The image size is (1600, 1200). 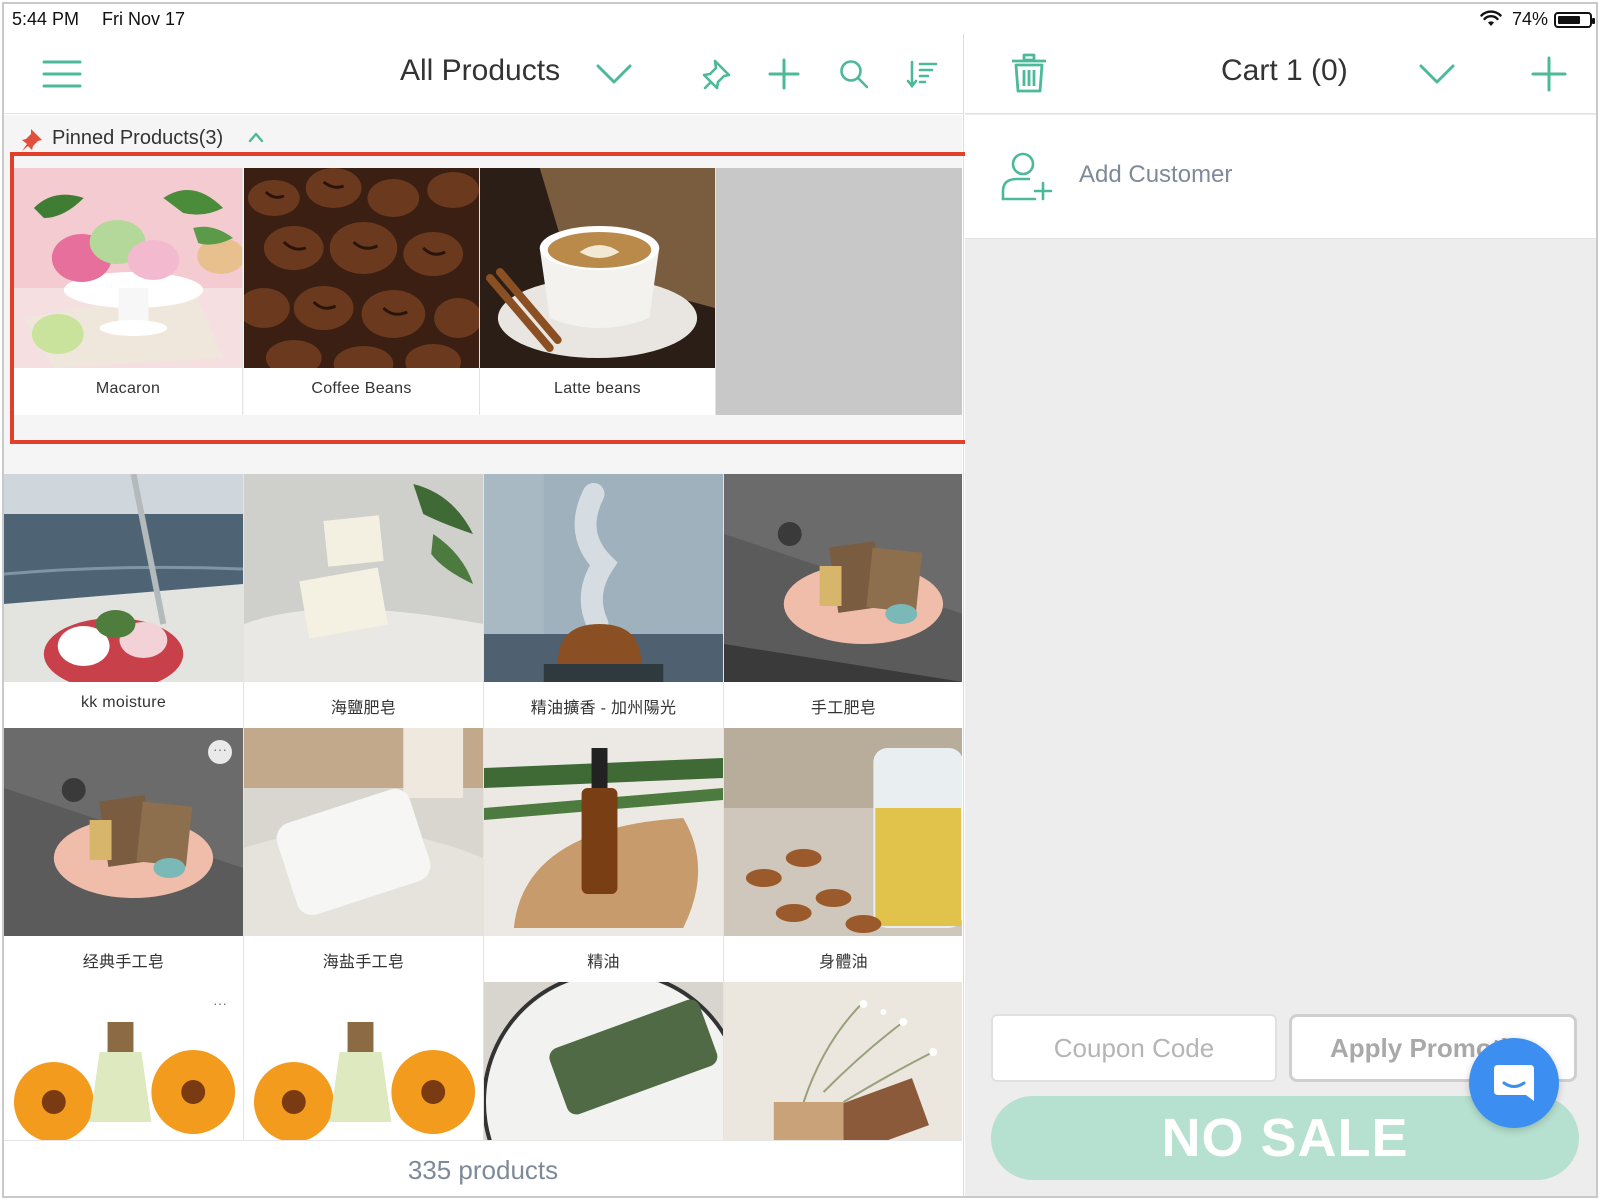 I want to click on battery-fill, so click(x=1569, y=20).